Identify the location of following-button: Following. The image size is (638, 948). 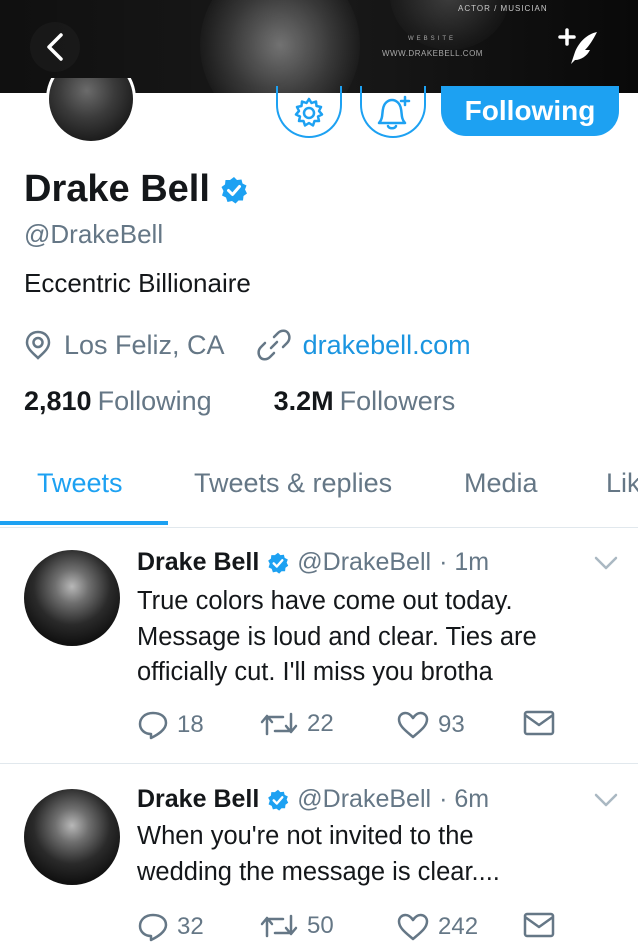
(530, 111).